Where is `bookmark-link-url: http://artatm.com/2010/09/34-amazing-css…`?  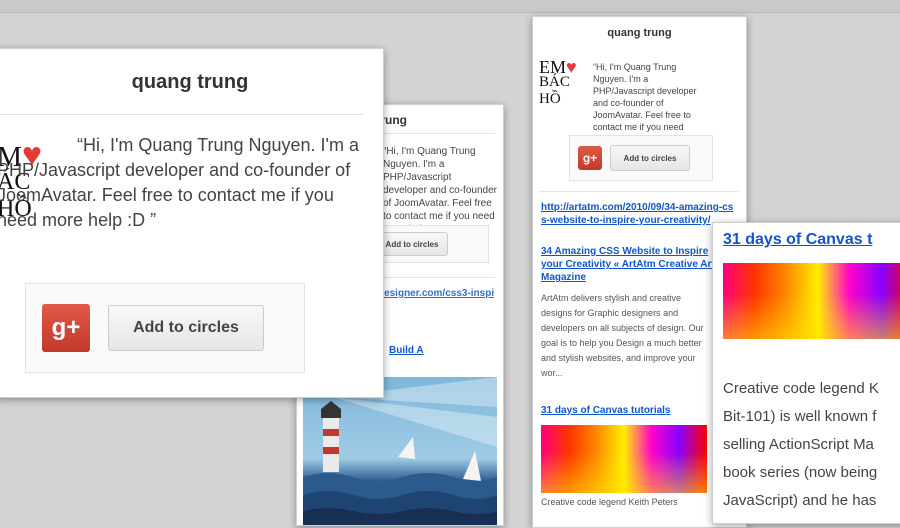 bookmark-link-url: http://artatm.com/2010/09/34-amazing-css… is located at coordinates (639, 214).